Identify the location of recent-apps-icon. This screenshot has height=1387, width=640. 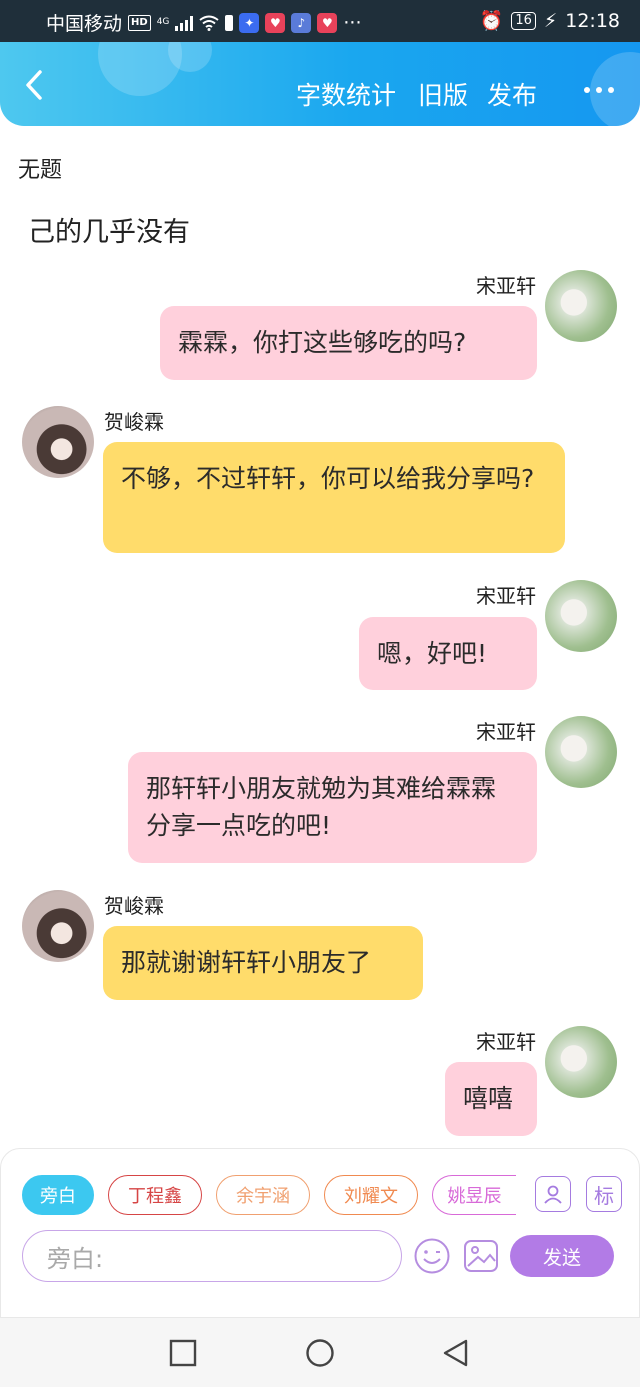
(183, 1353).